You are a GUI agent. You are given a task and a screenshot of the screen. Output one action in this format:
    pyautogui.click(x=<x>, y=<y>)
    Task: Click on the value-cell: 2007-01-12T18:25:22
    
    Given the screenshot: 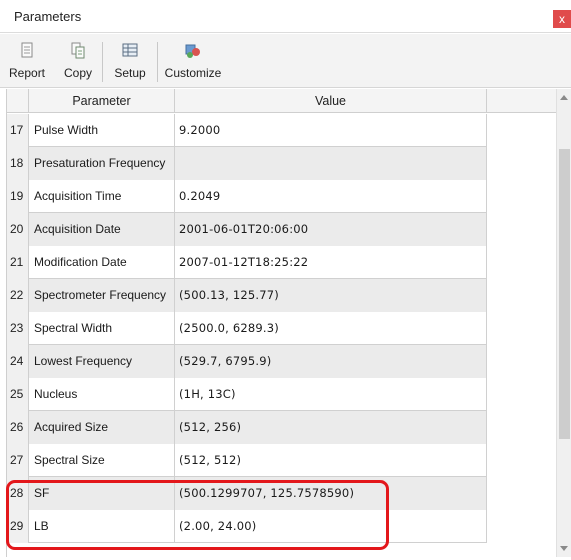 What is the action you would take?
    pyautogui.click(x=331, y=262)
    